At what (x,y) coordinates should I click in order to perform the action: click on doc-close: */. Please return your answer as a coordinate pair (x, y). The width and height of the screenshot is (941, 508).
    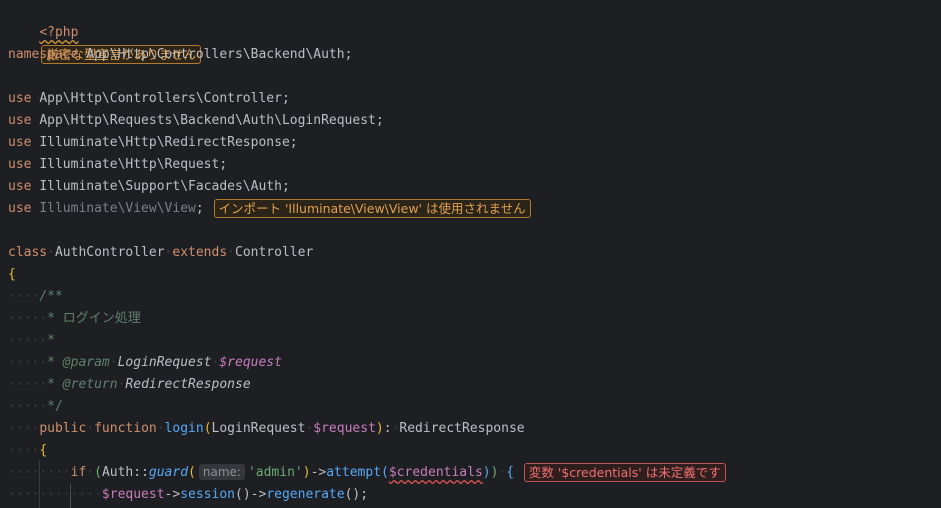
    Looking at the image, I should click on (55, 406).